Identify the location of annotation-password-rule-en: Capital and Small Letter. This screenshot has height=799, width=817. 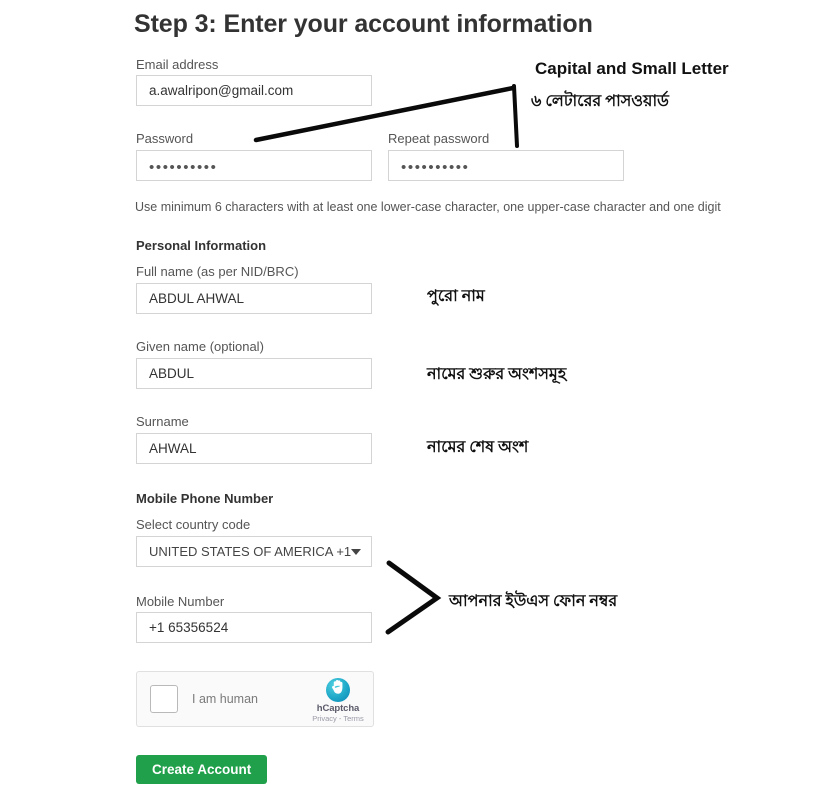
(632, 68).